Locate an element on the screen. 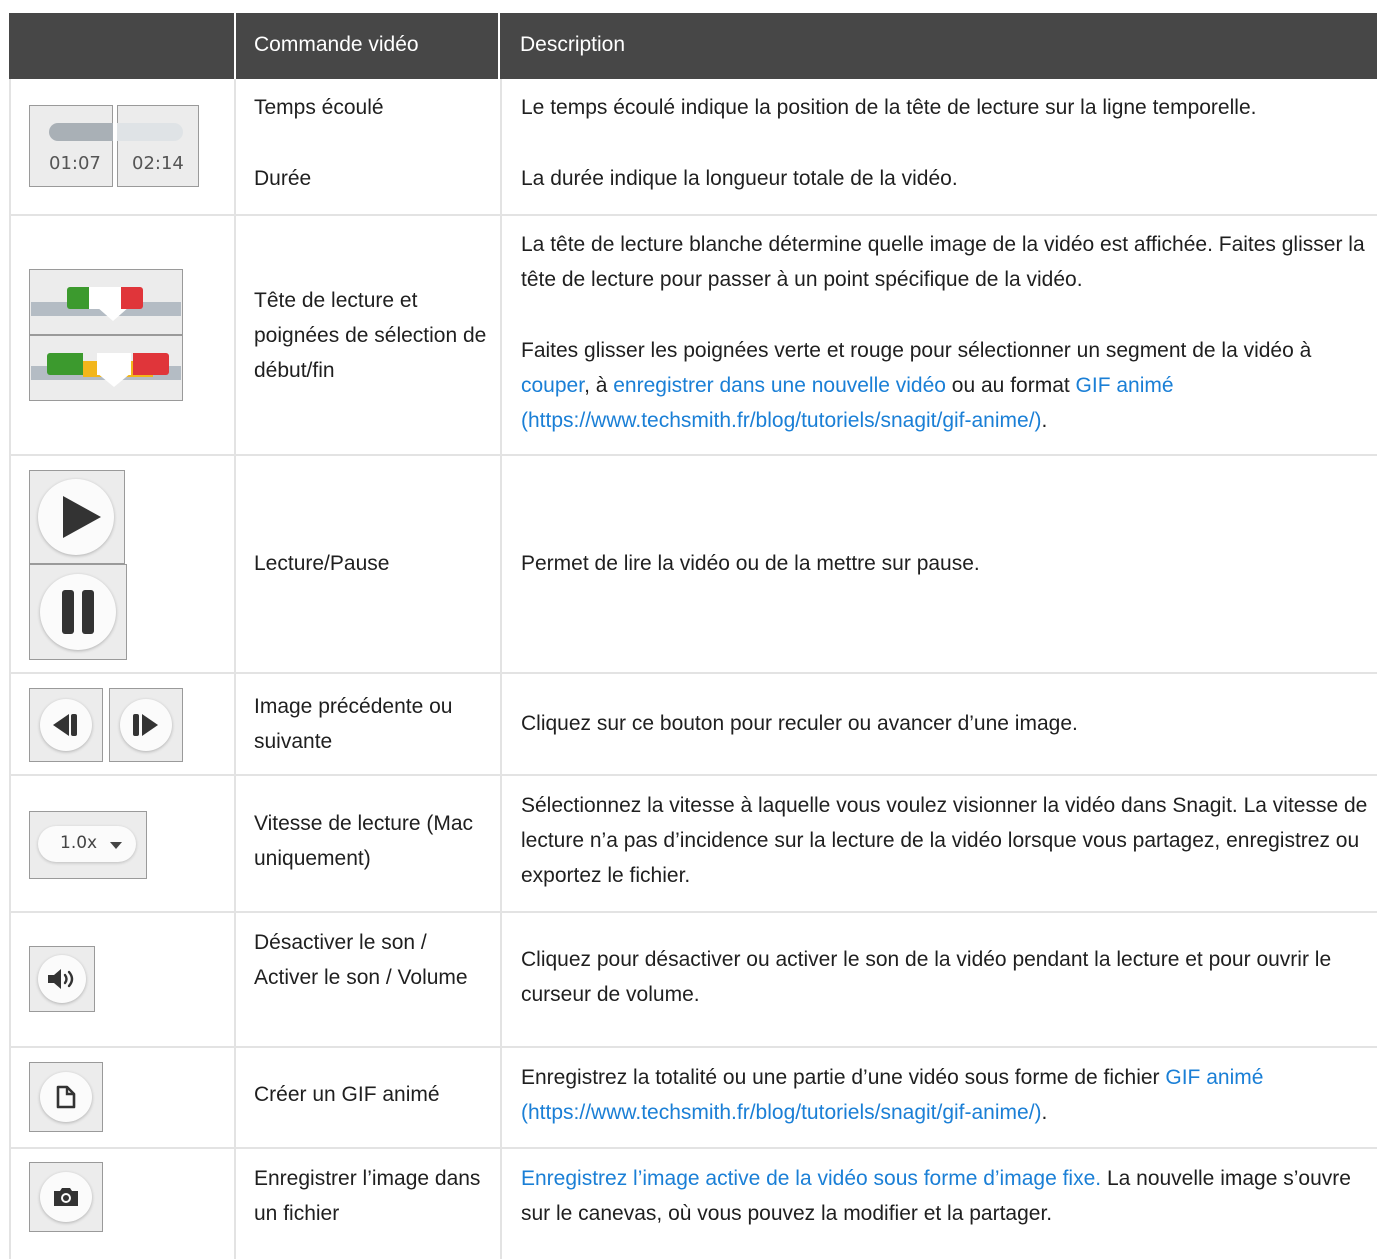 This screenshot has width=1377, height=1259. command-label: Image précédente ou suivante is located at coordinates (353, 724).